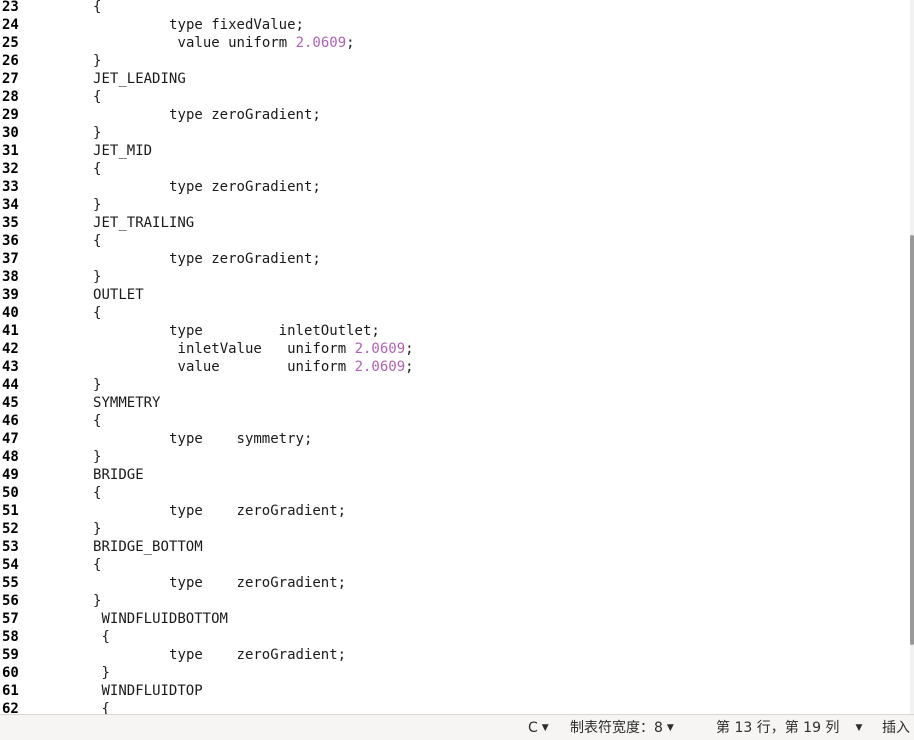 The image size is (914, 740). Describe the element at coordinates (10, 241) in the screenshot. I see `line-number: 36` at that location.